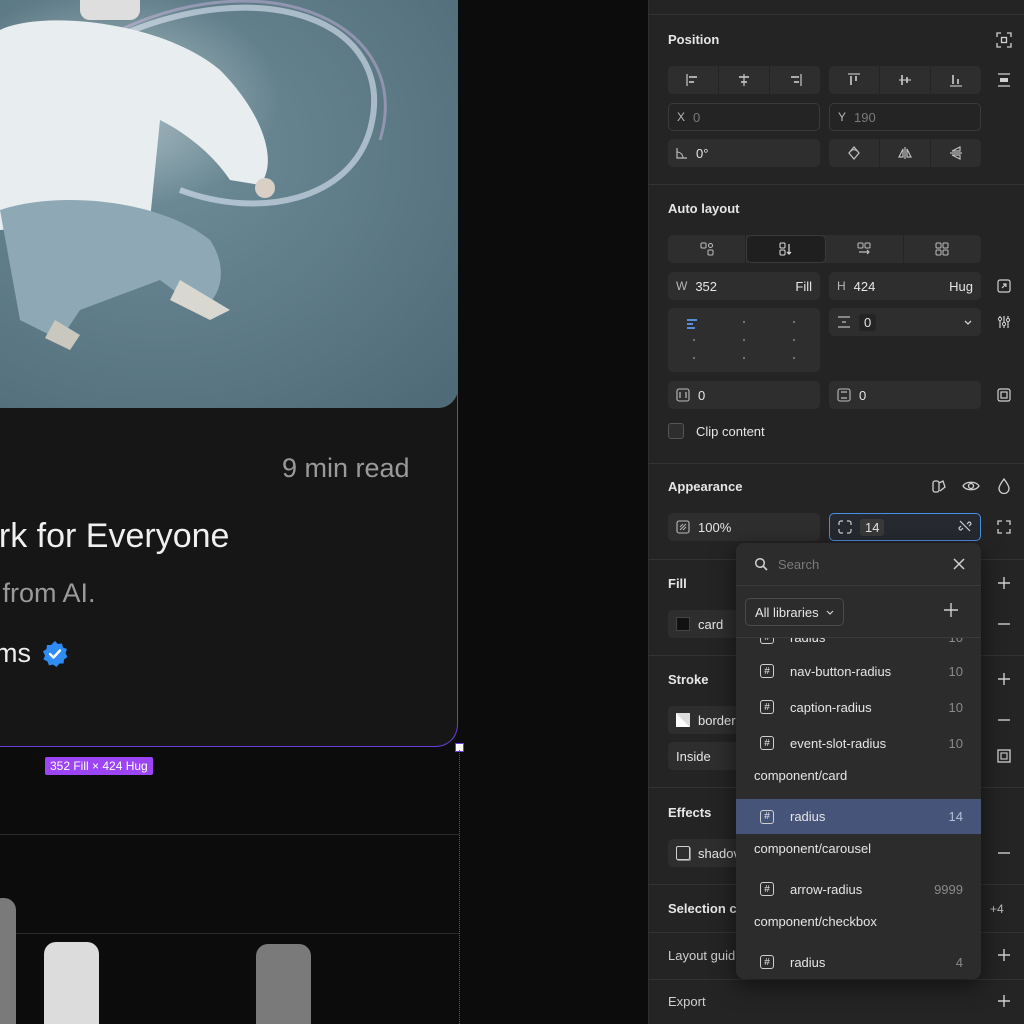 This screenshot has width=1024, height=1024. What do you see at coordinates (1004, 583) in the screenshot?
I see `add-fill-icon` at bounding box center [1004, 583].